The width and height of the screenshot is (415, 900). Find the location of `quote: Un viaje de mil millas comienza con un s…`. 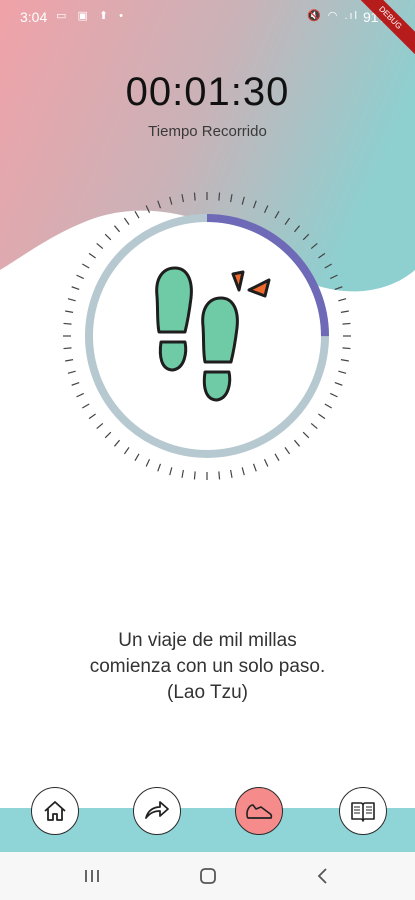

quote: Un viaje de mil millas comienza con un s… is located at coordinates (207, 667).